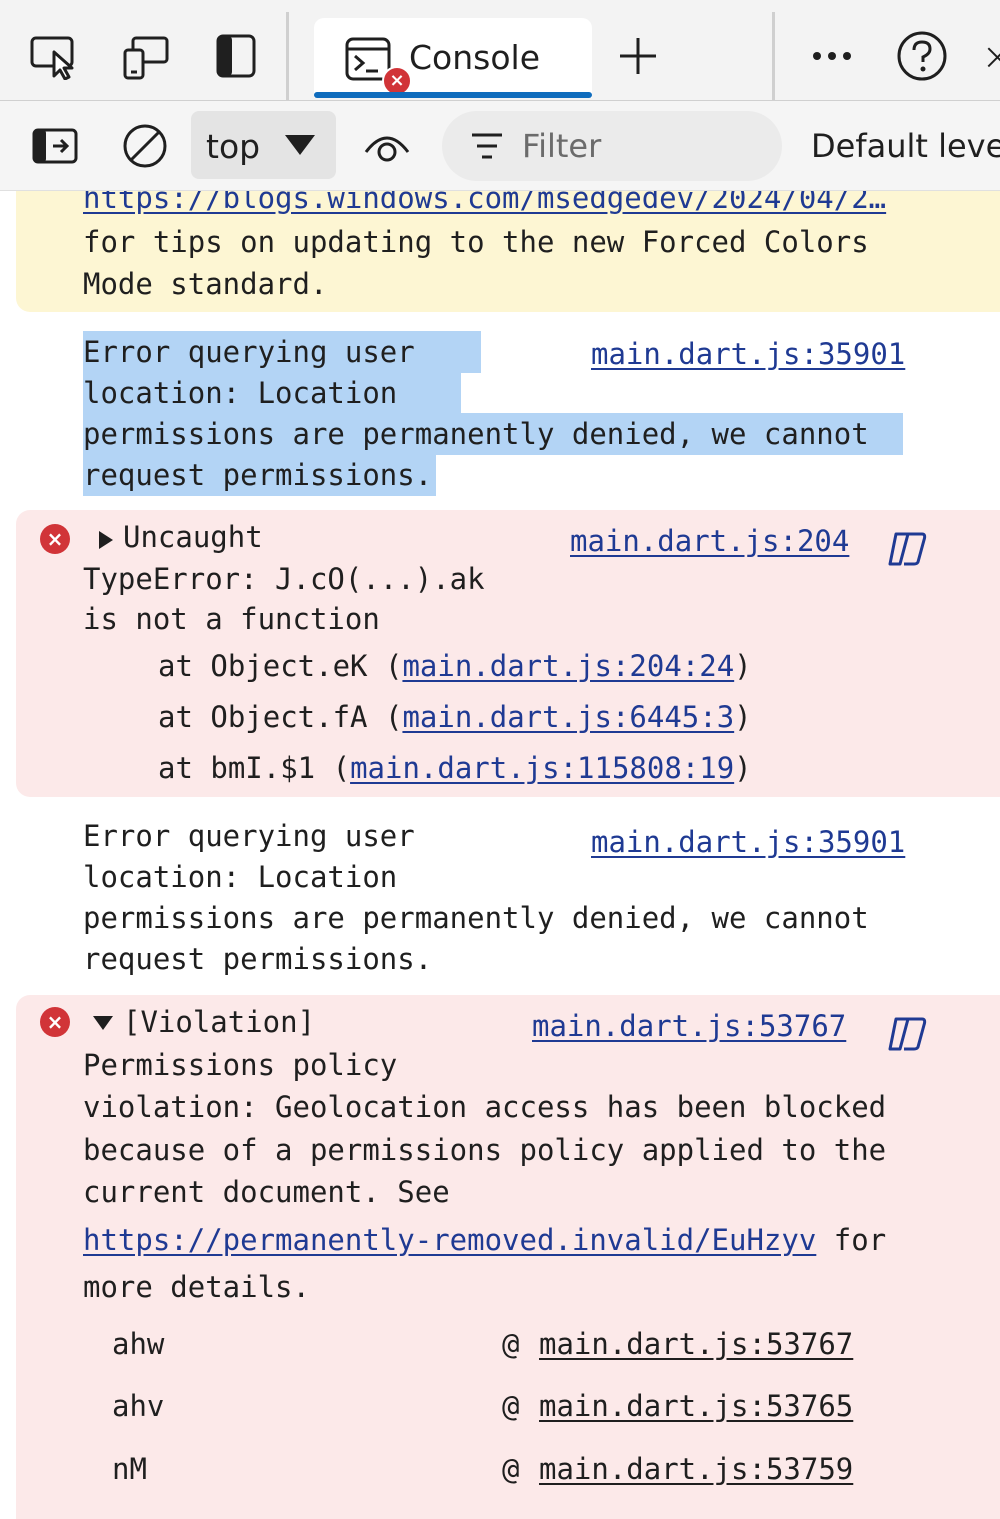  What do you see at coordinates (129, 1469) in the screenshot?
I see `frame-name: nM` at bounding box center [129, 1469].